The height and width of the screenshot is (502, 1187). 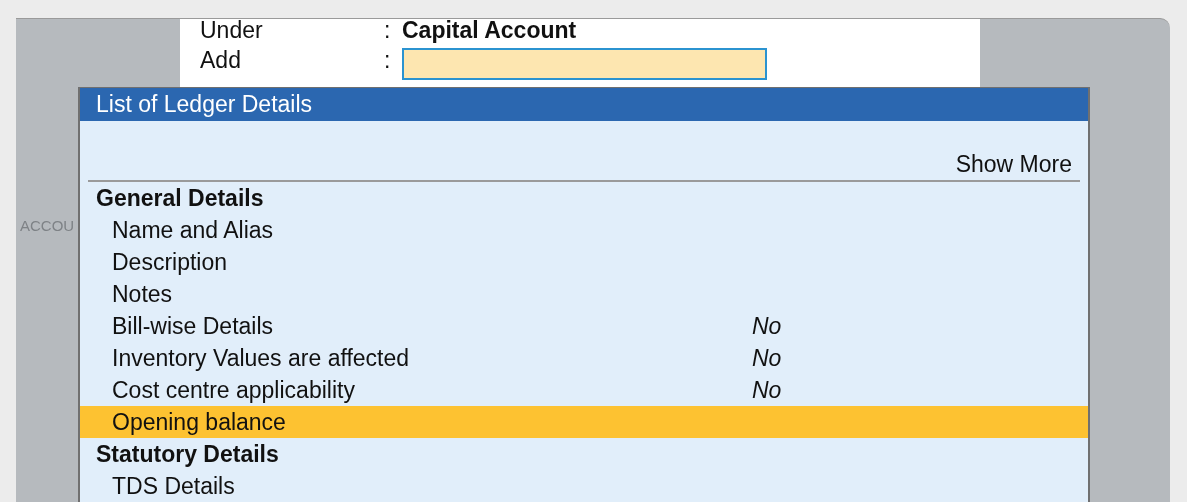 I want to click on popup-title: List of Ledger Details, so click(x=584, y=104).